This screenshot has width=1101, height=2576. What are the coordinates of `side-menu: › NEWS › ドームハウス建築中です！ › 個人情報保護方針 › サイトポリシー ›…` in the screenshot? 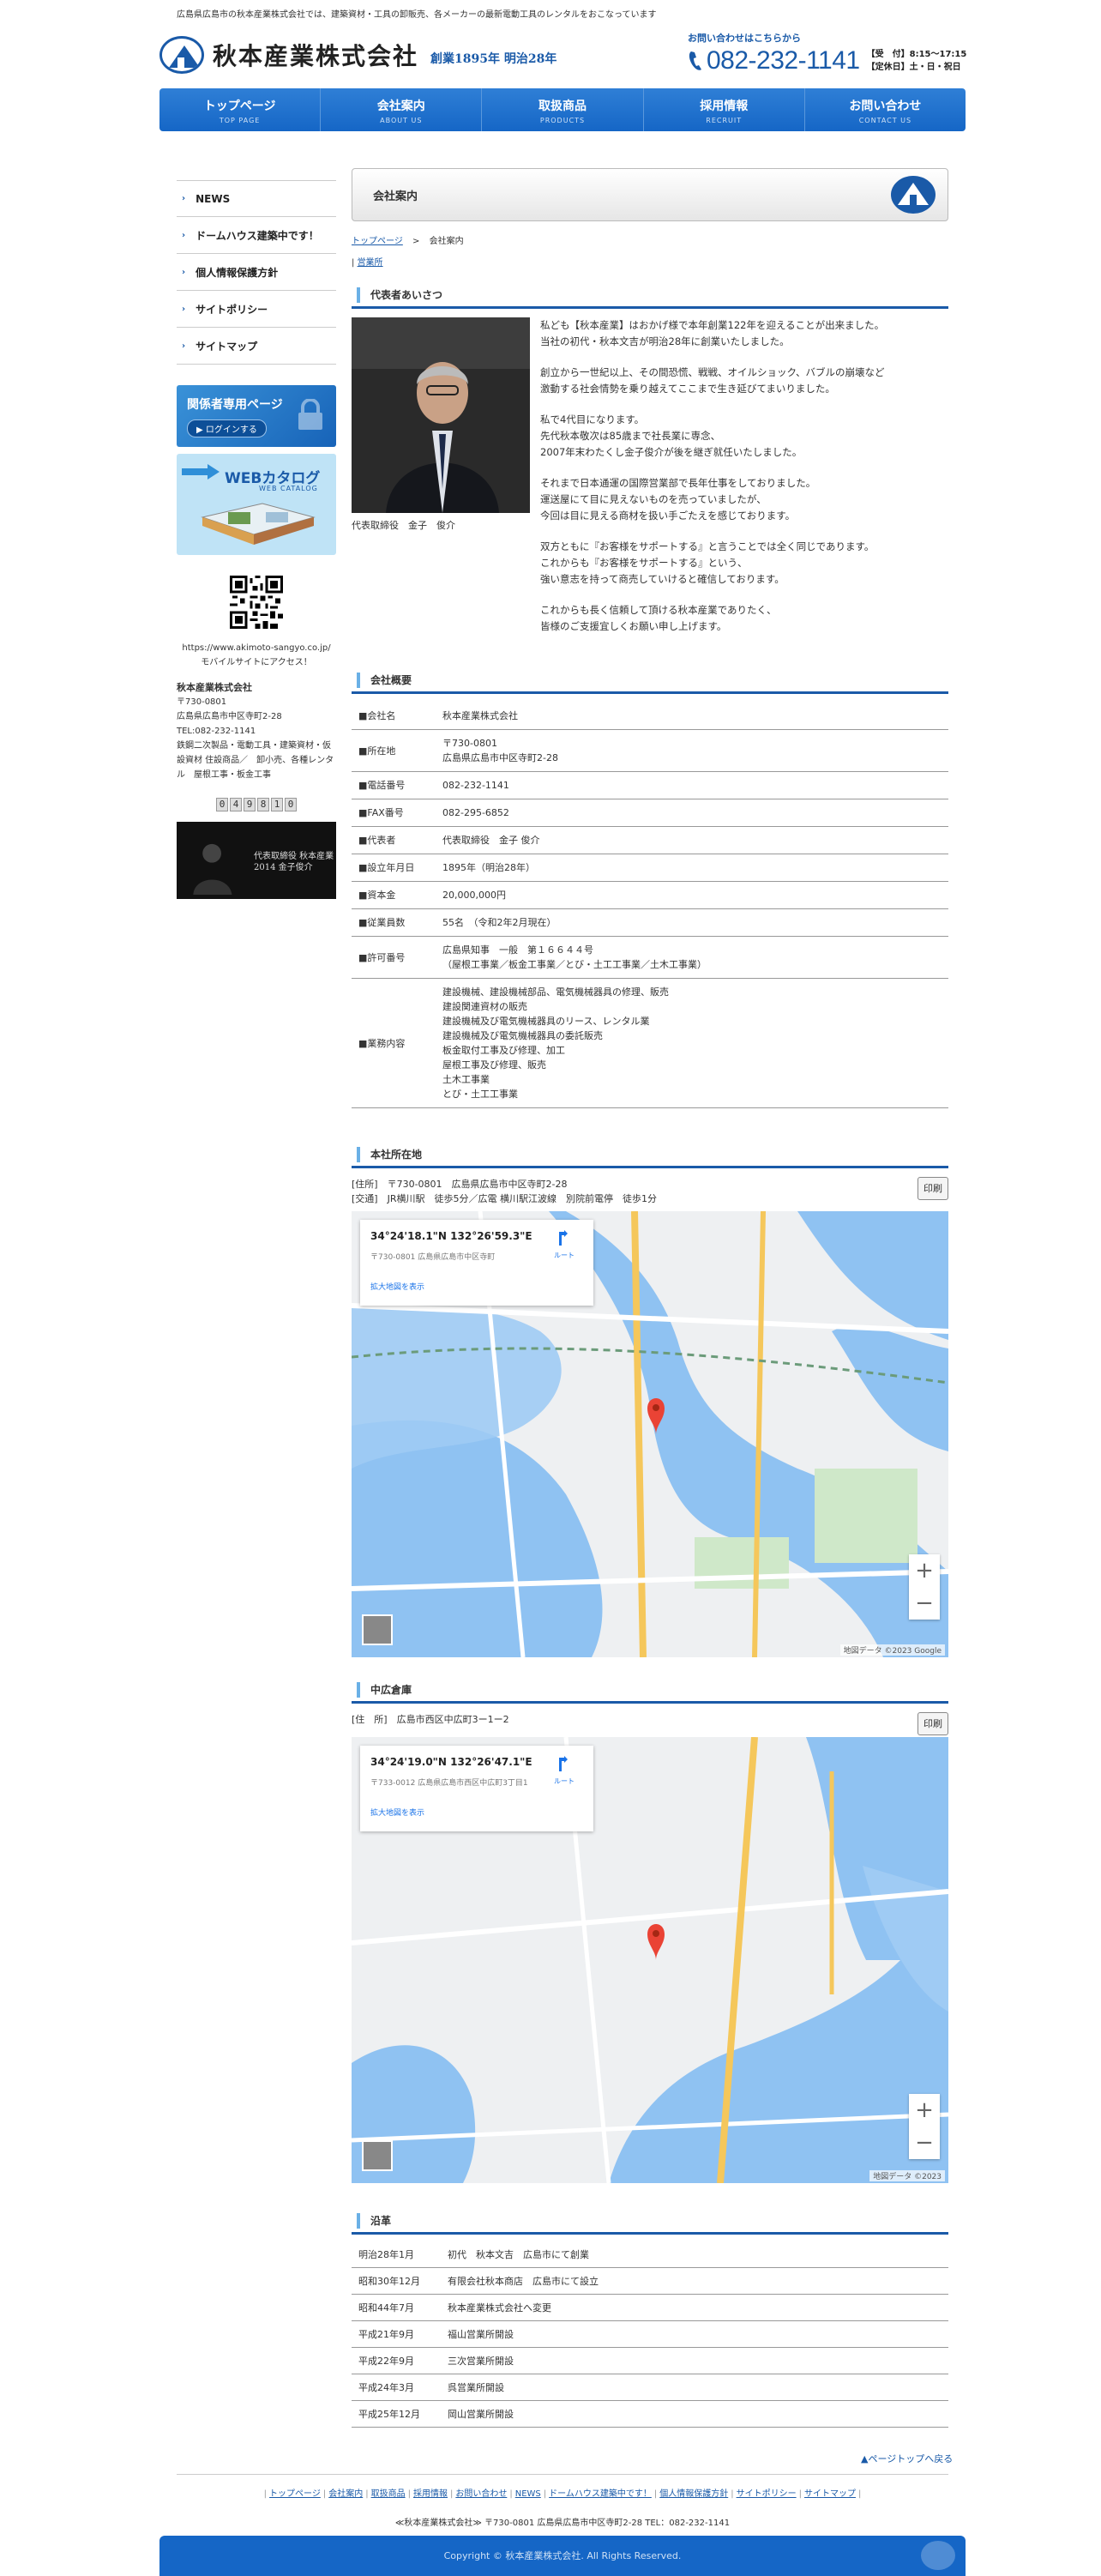 It's located at (256, 272).